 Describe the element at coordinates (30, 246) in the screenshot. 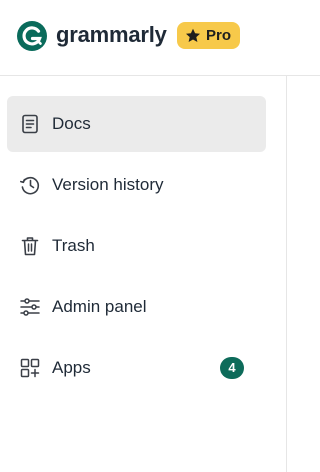

I see `trash-icon` at that location.